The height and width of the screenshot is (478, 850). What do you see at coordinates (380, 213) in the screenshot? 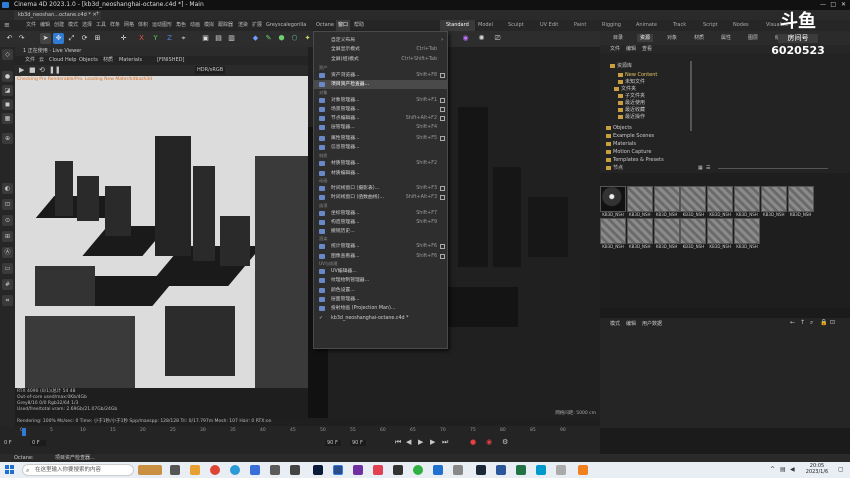
I see `window-menu-item: 坐标管理器... Shift+F7` at bounding box center [380, 213].